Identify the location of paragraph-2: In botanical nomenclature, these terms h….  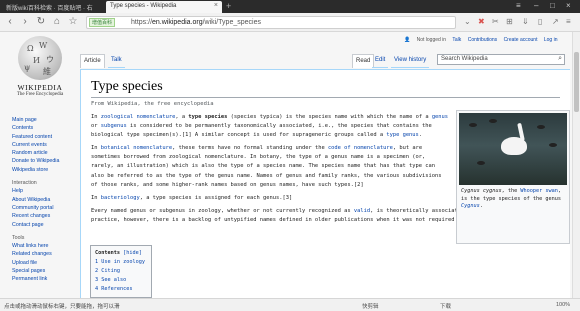
(266, 166).